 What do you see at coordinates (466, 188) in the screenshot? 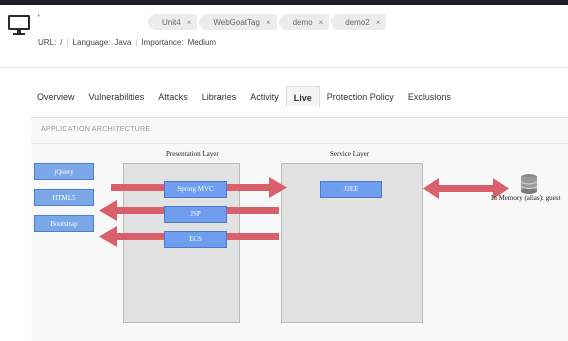
I see `flow-arrow-service-database` at bounding box center [466, 188].